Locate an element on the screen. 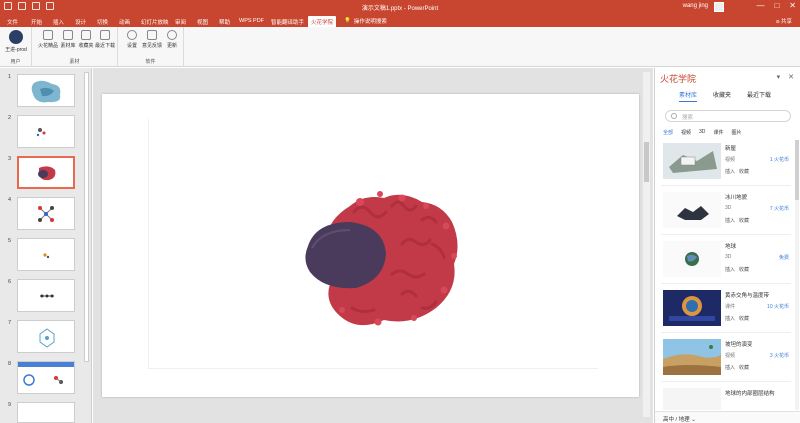 The image size is (800, 423). item-category: 课件 is located at coordinates (730, 307).